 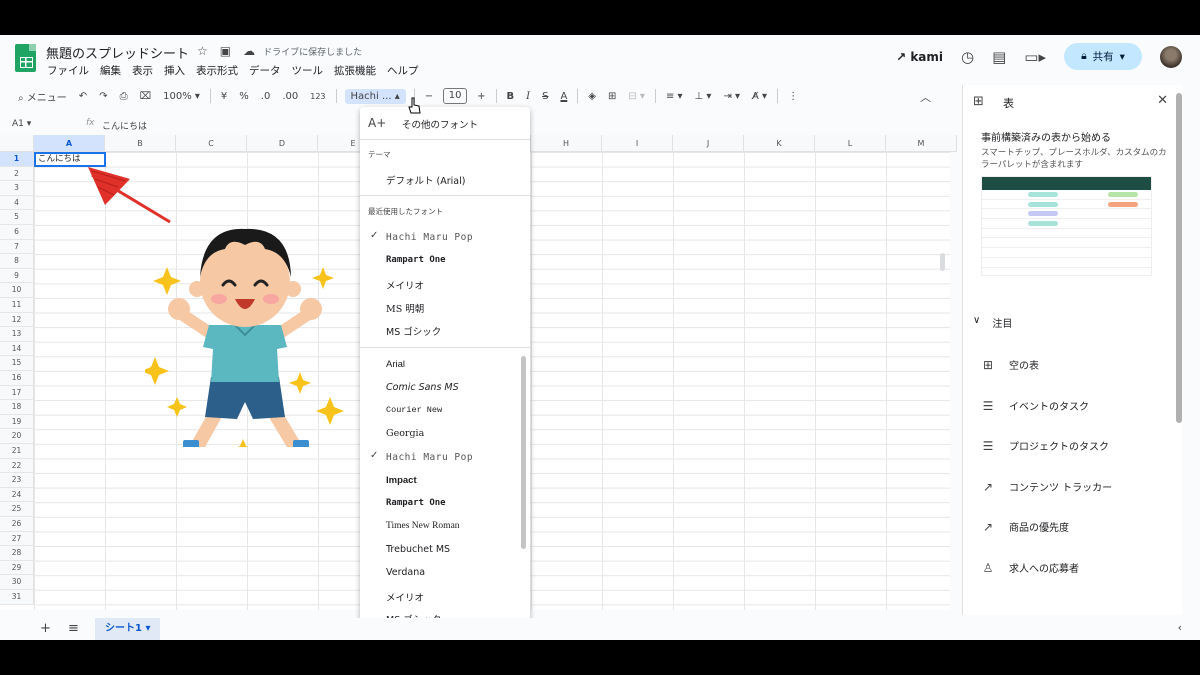 I want to click on row-header: 24, so click(x=17, y=495).